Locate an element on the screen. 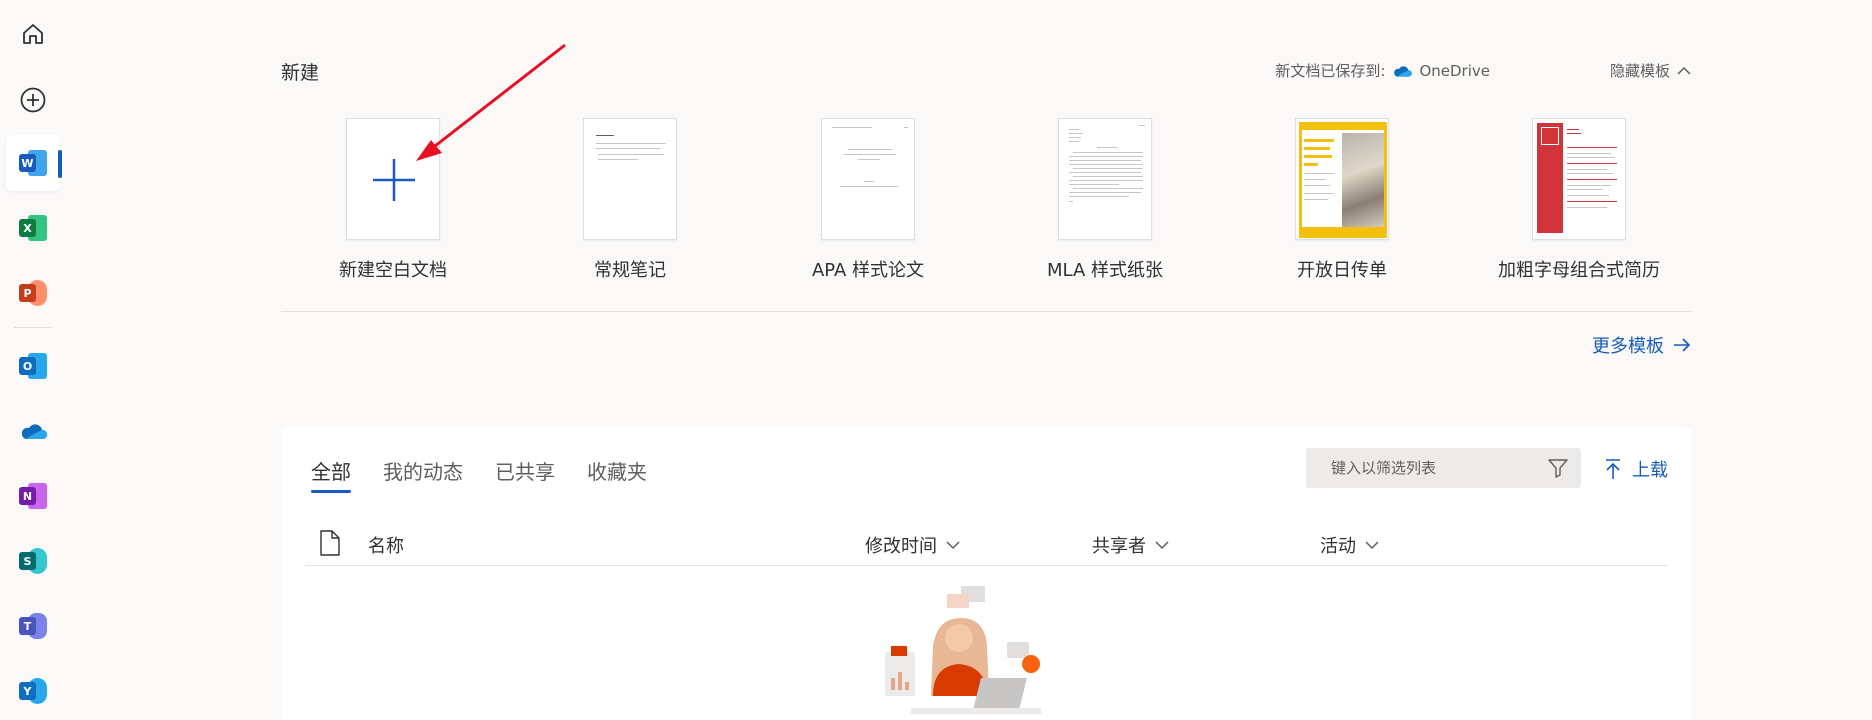 The height and width of the screenshot is (720, 1872). onedrive-label: OneDrive is located at coordinates (1454, 70).